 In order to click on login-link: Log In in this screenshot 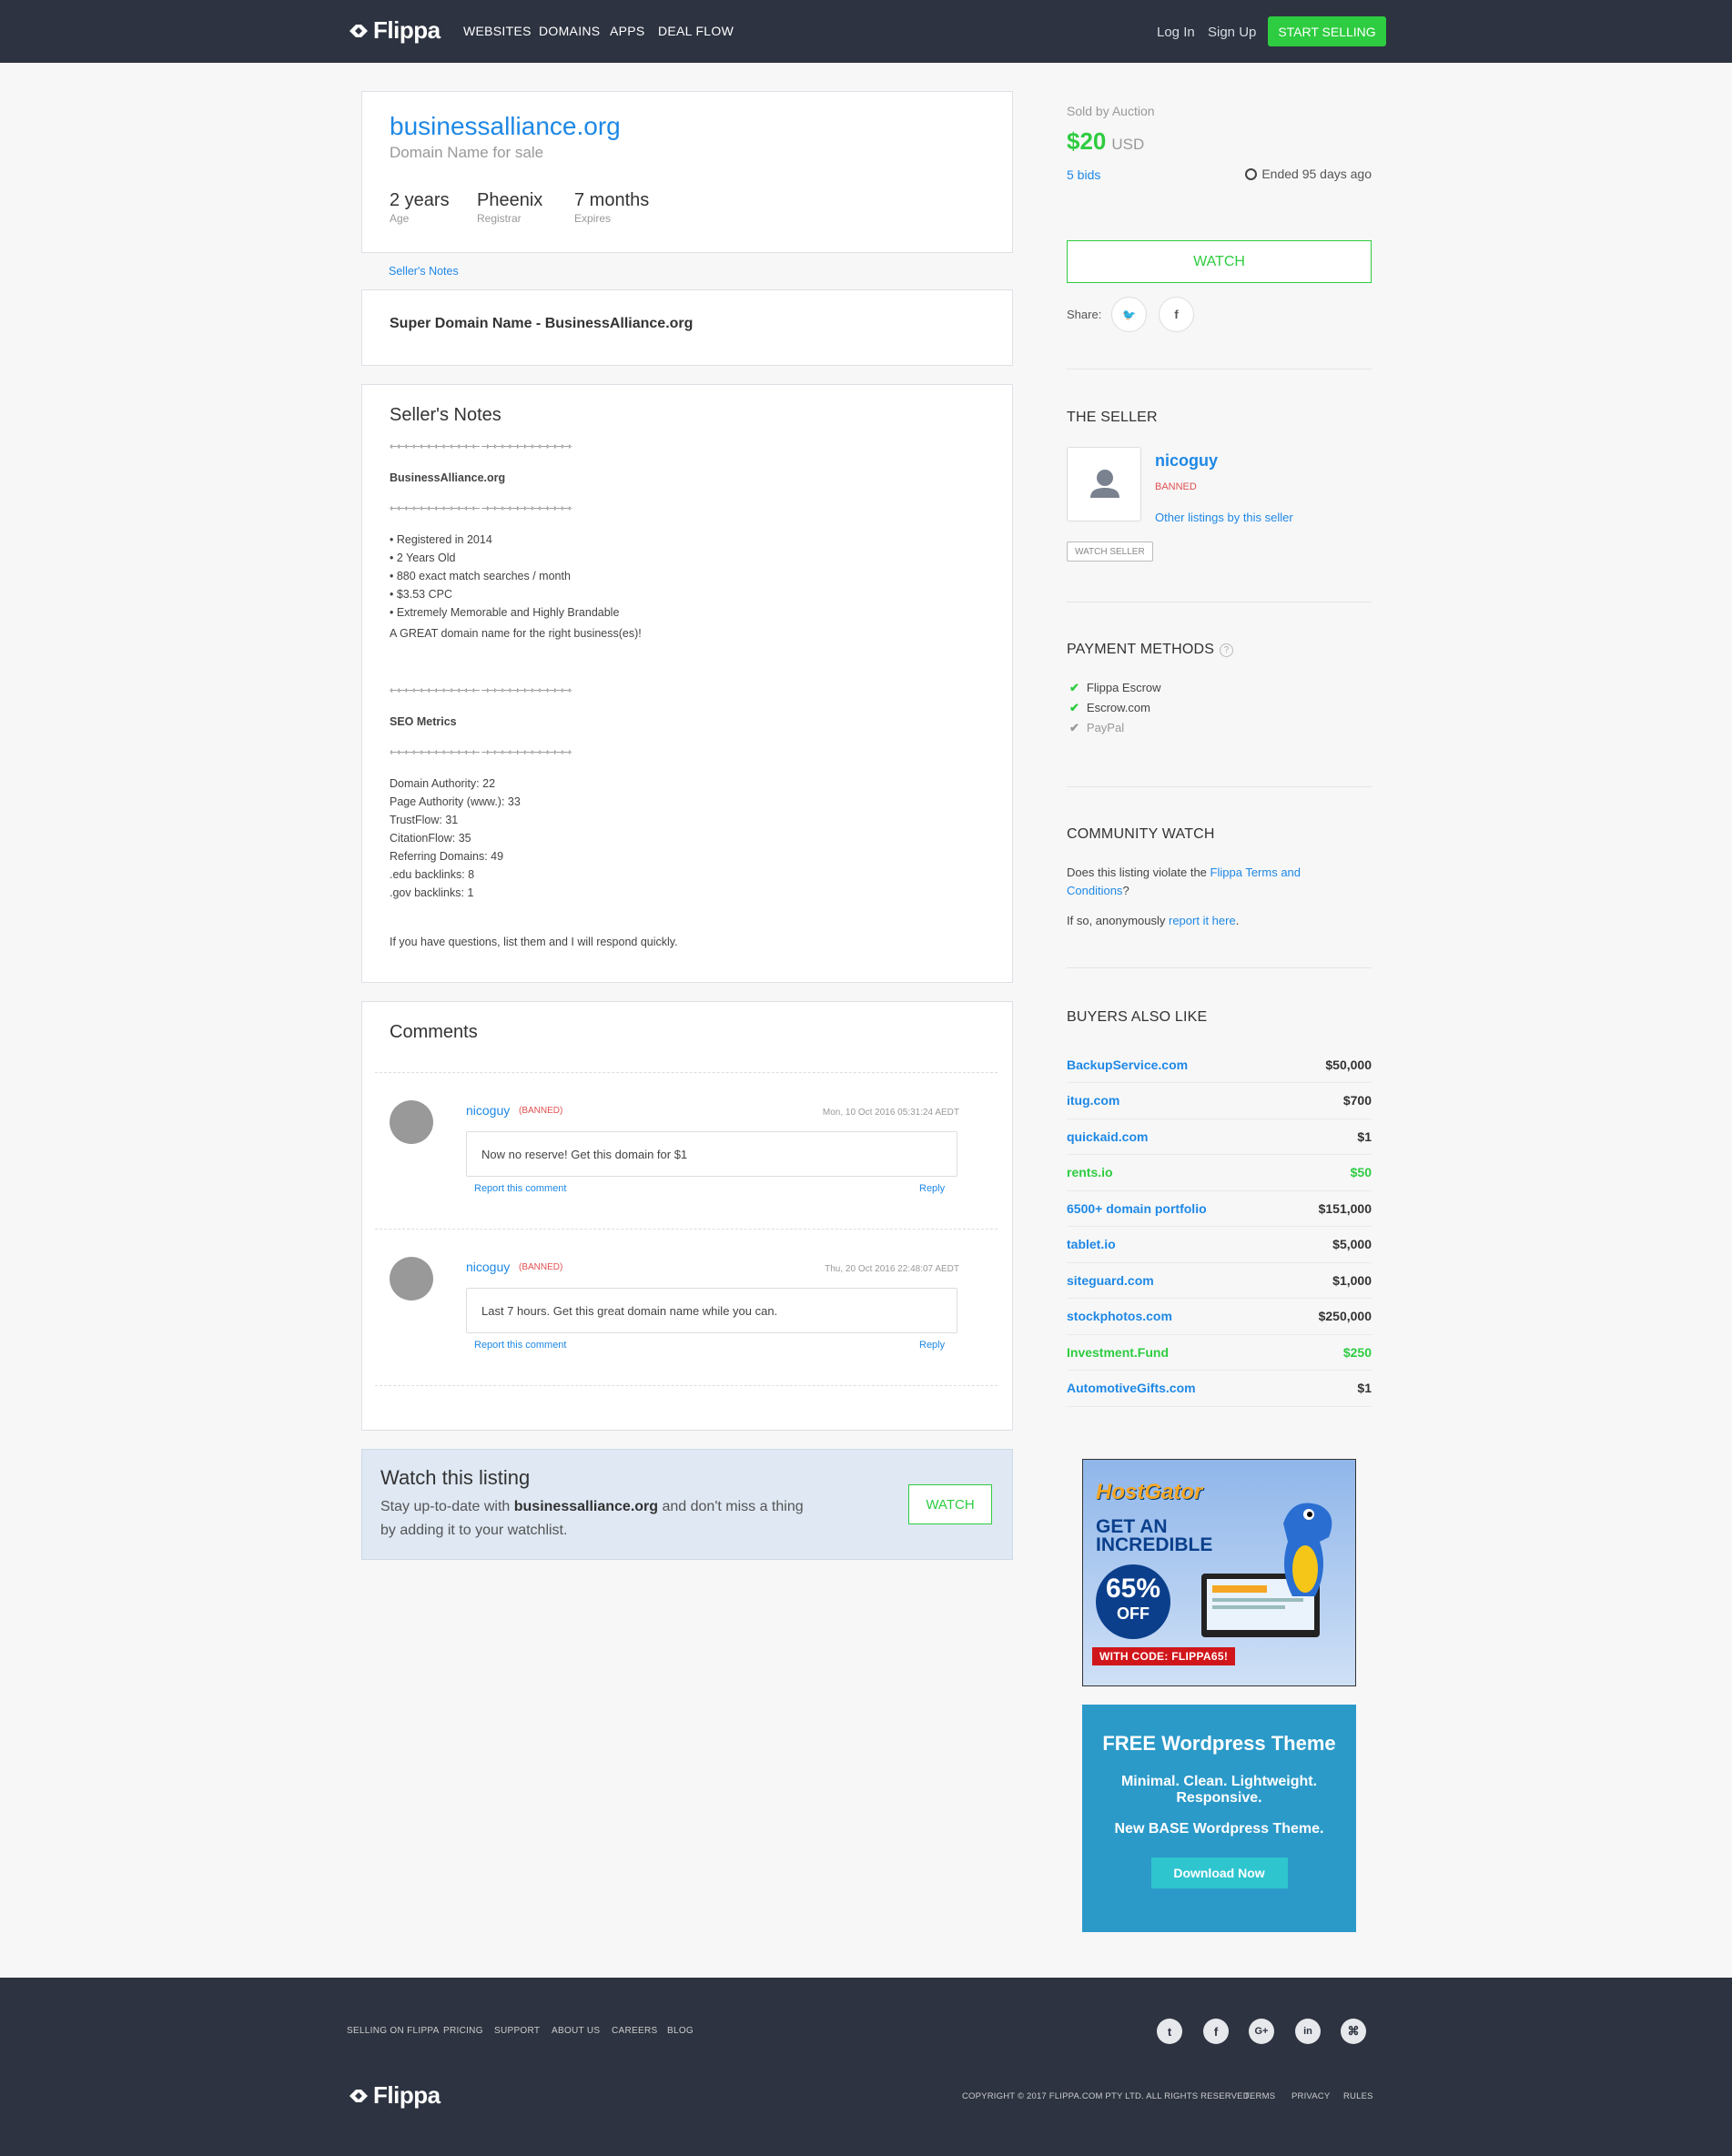, I will do `click(1176, 33)`.